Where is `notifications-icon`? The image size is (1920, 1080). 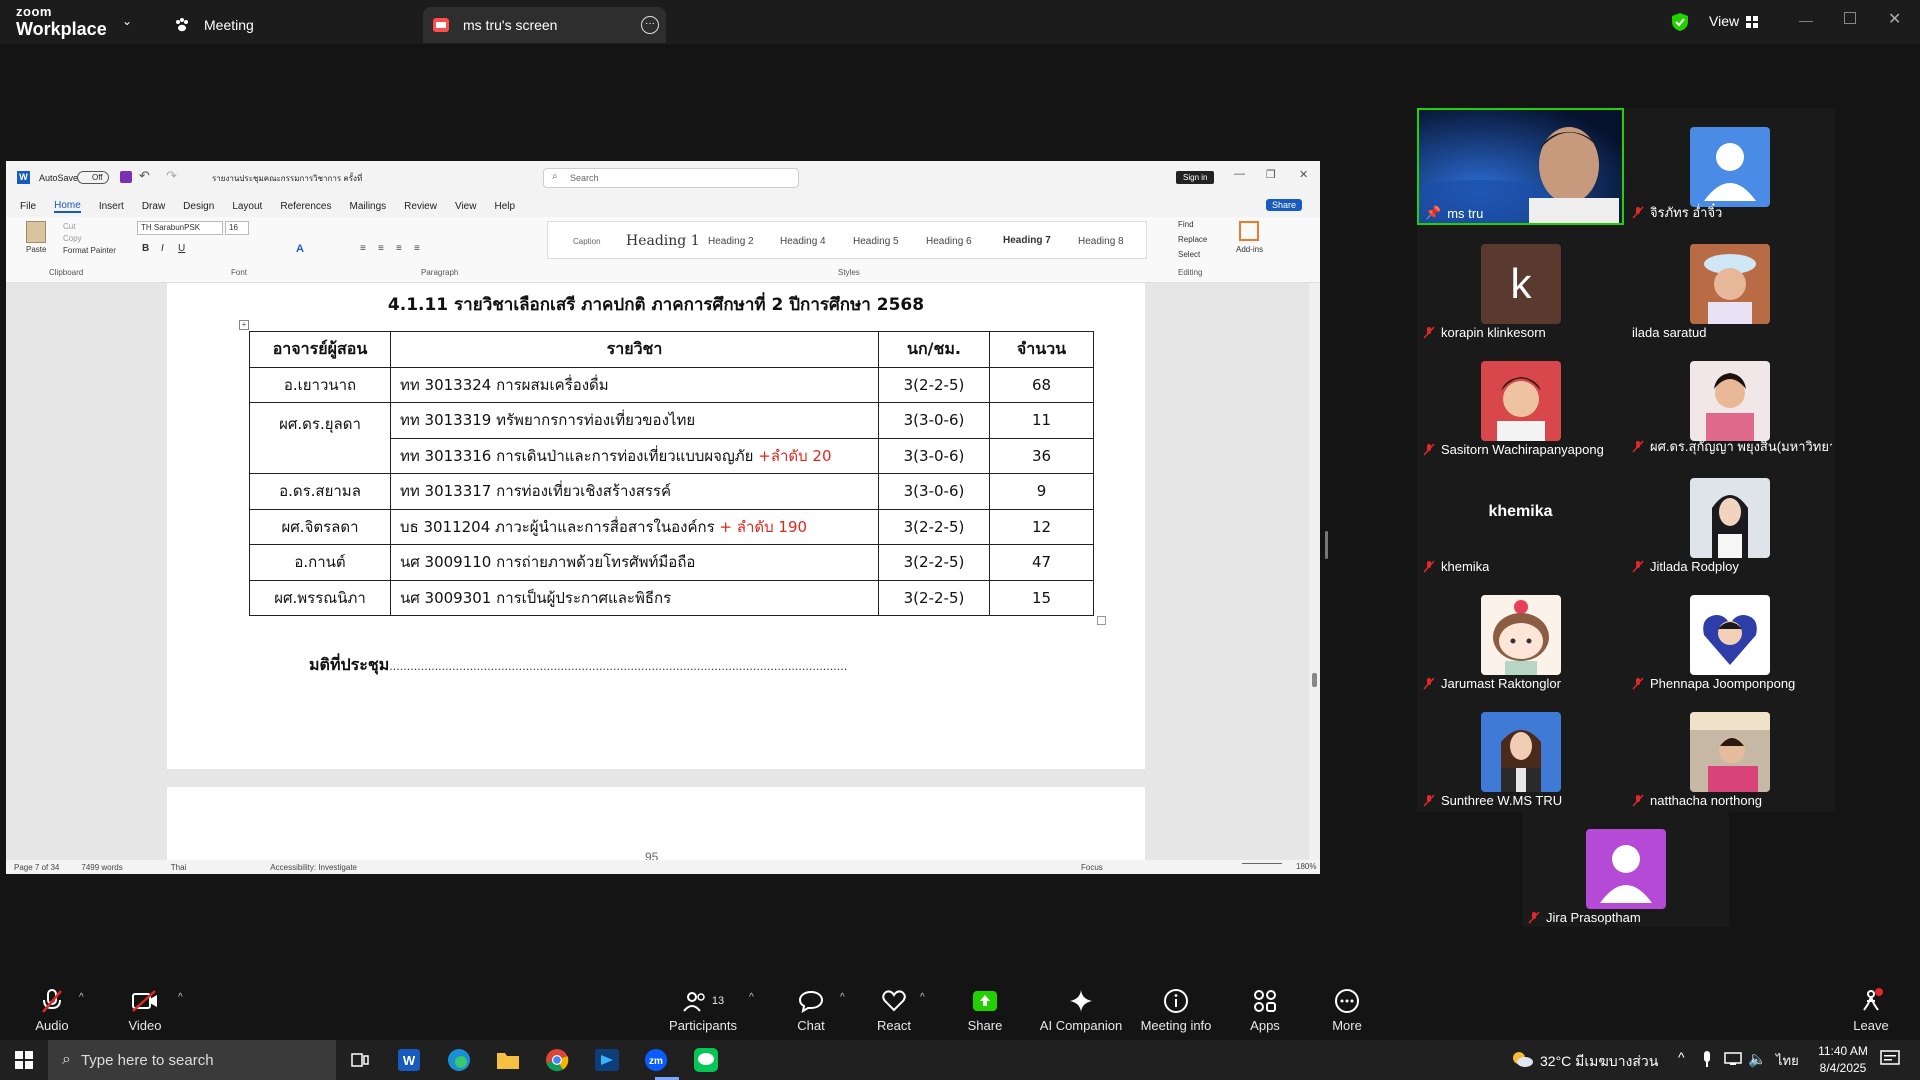 notifications-icon is located at coordinates (1890, 1061).